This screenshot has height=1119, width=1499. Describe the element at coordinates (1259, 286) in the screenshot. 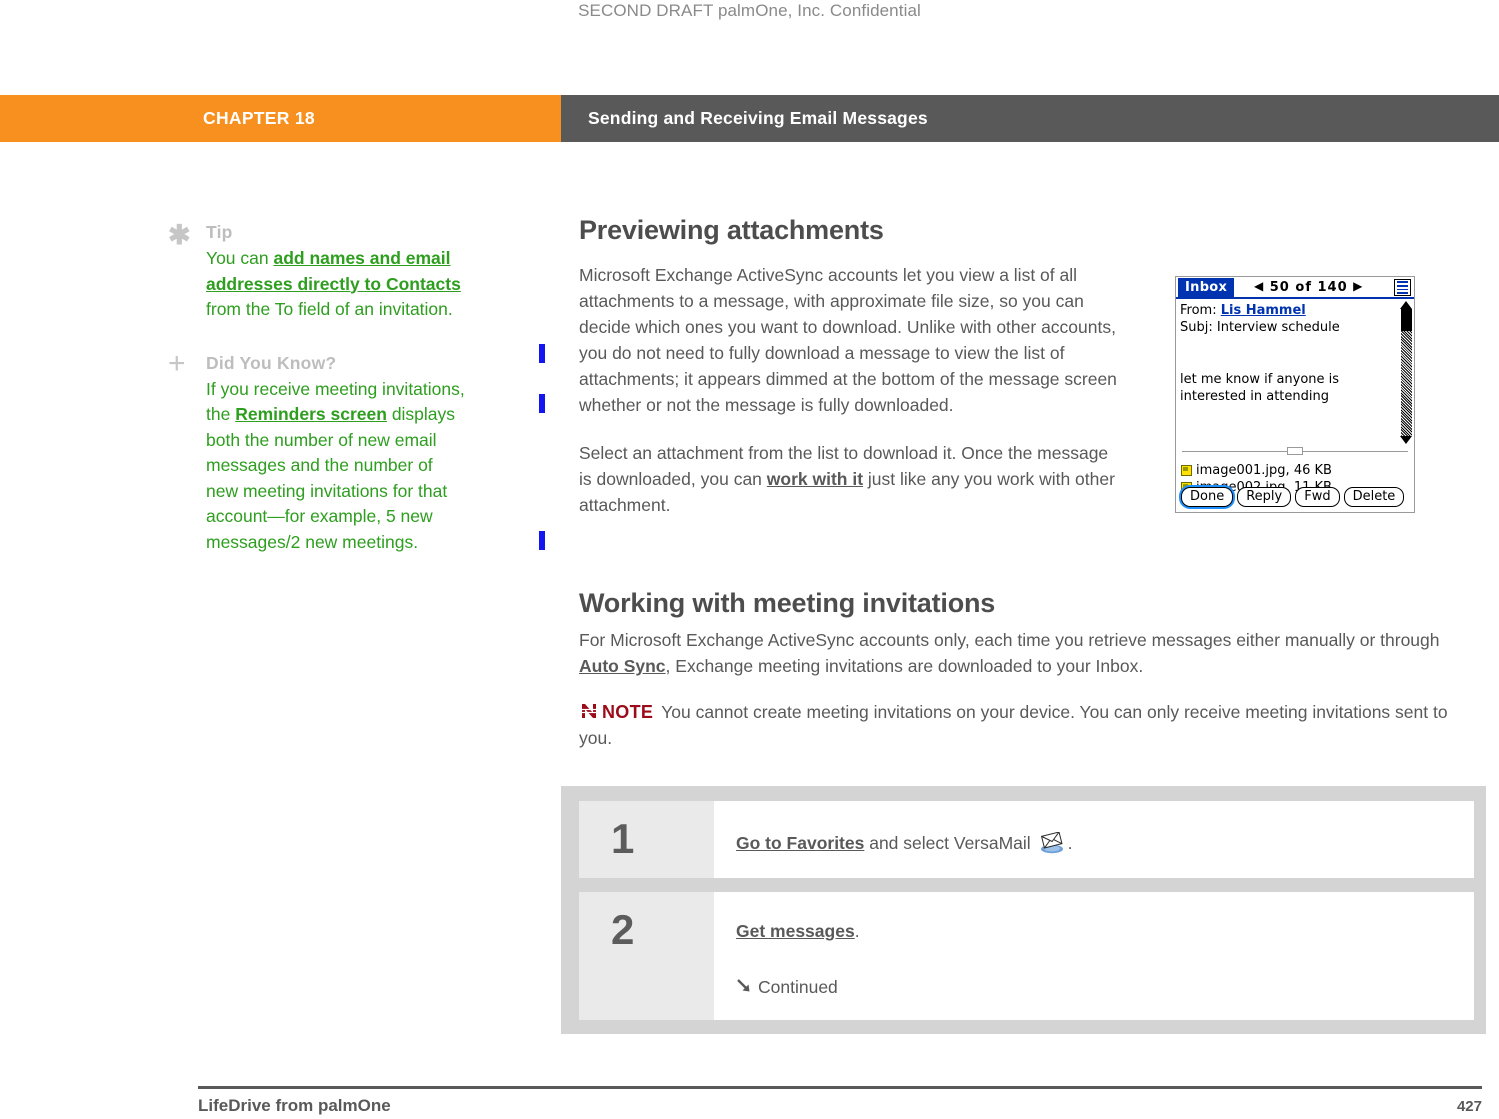

I see `prev-message-arrow-icon: ◀` at that location.